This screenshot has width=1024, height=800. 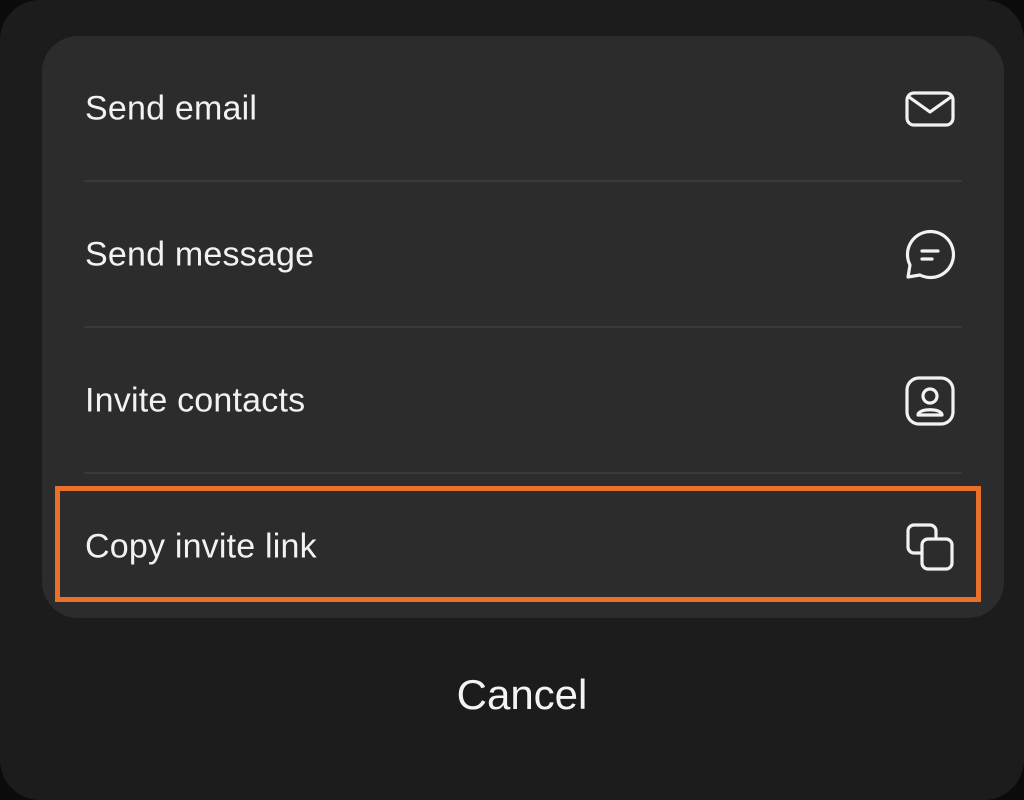 What do you see at coordinates (930, 547) in the screenshot?
I see `copy-icon` at bounding box center [930, 547].